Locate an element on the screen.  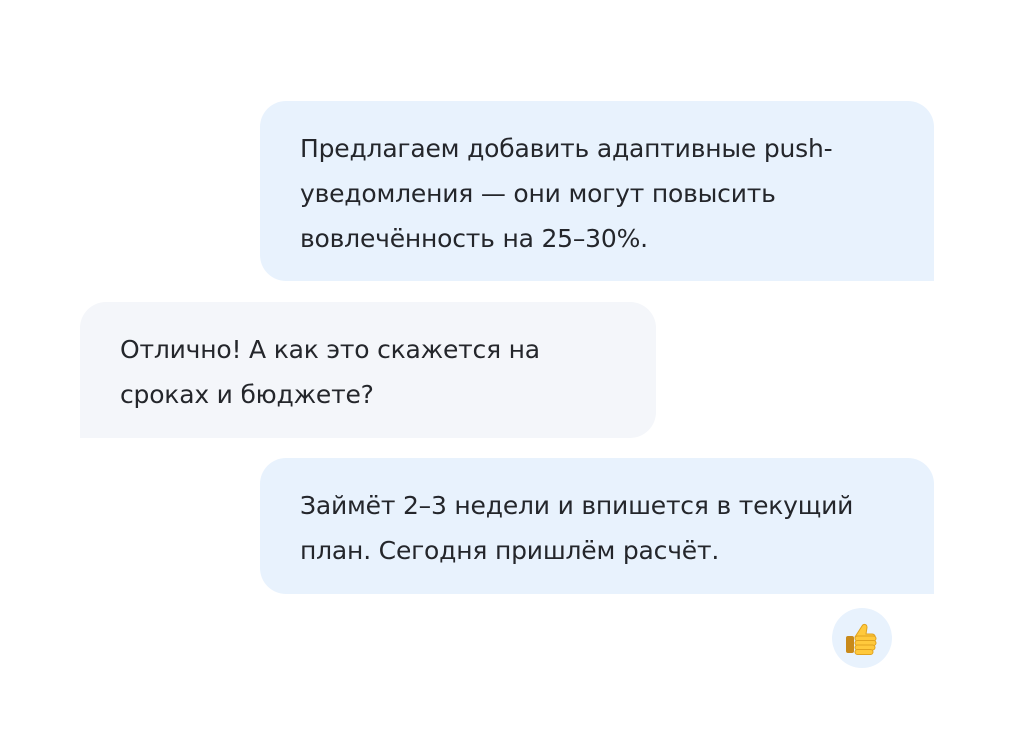
thumbs-up-icon is located at coordinates (861, 639).